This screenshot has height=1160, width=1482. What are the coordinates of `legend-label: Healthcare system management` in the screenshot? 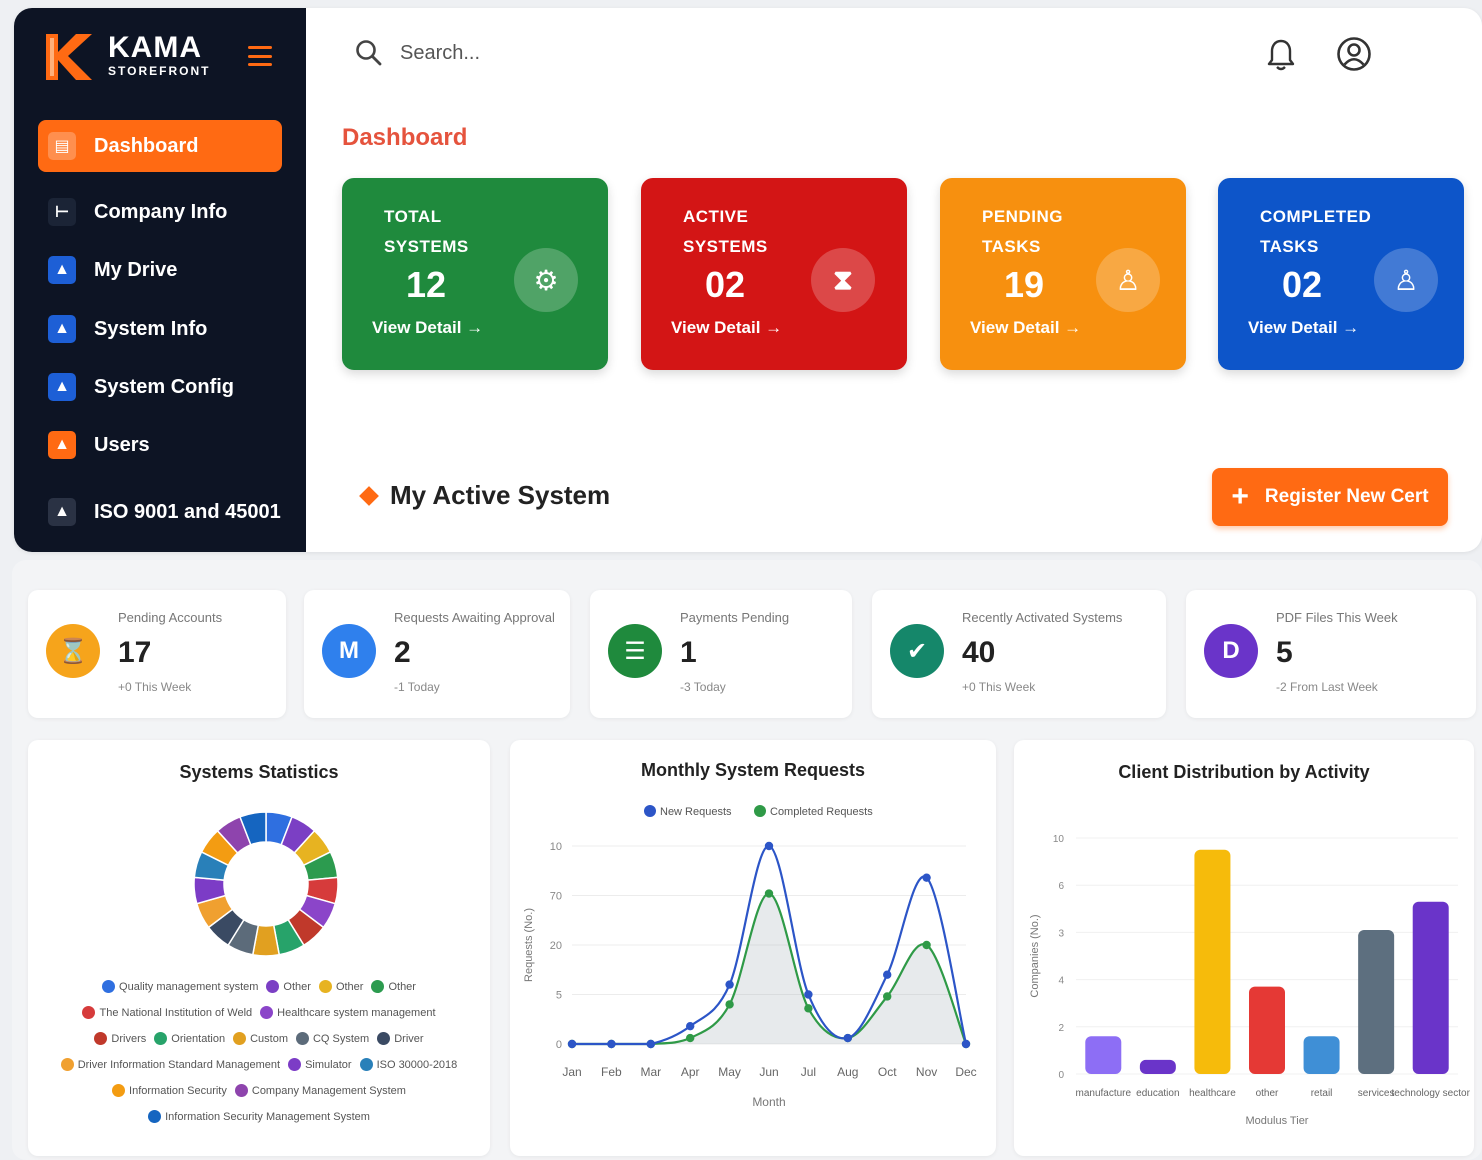 It's located at (356, 1012).